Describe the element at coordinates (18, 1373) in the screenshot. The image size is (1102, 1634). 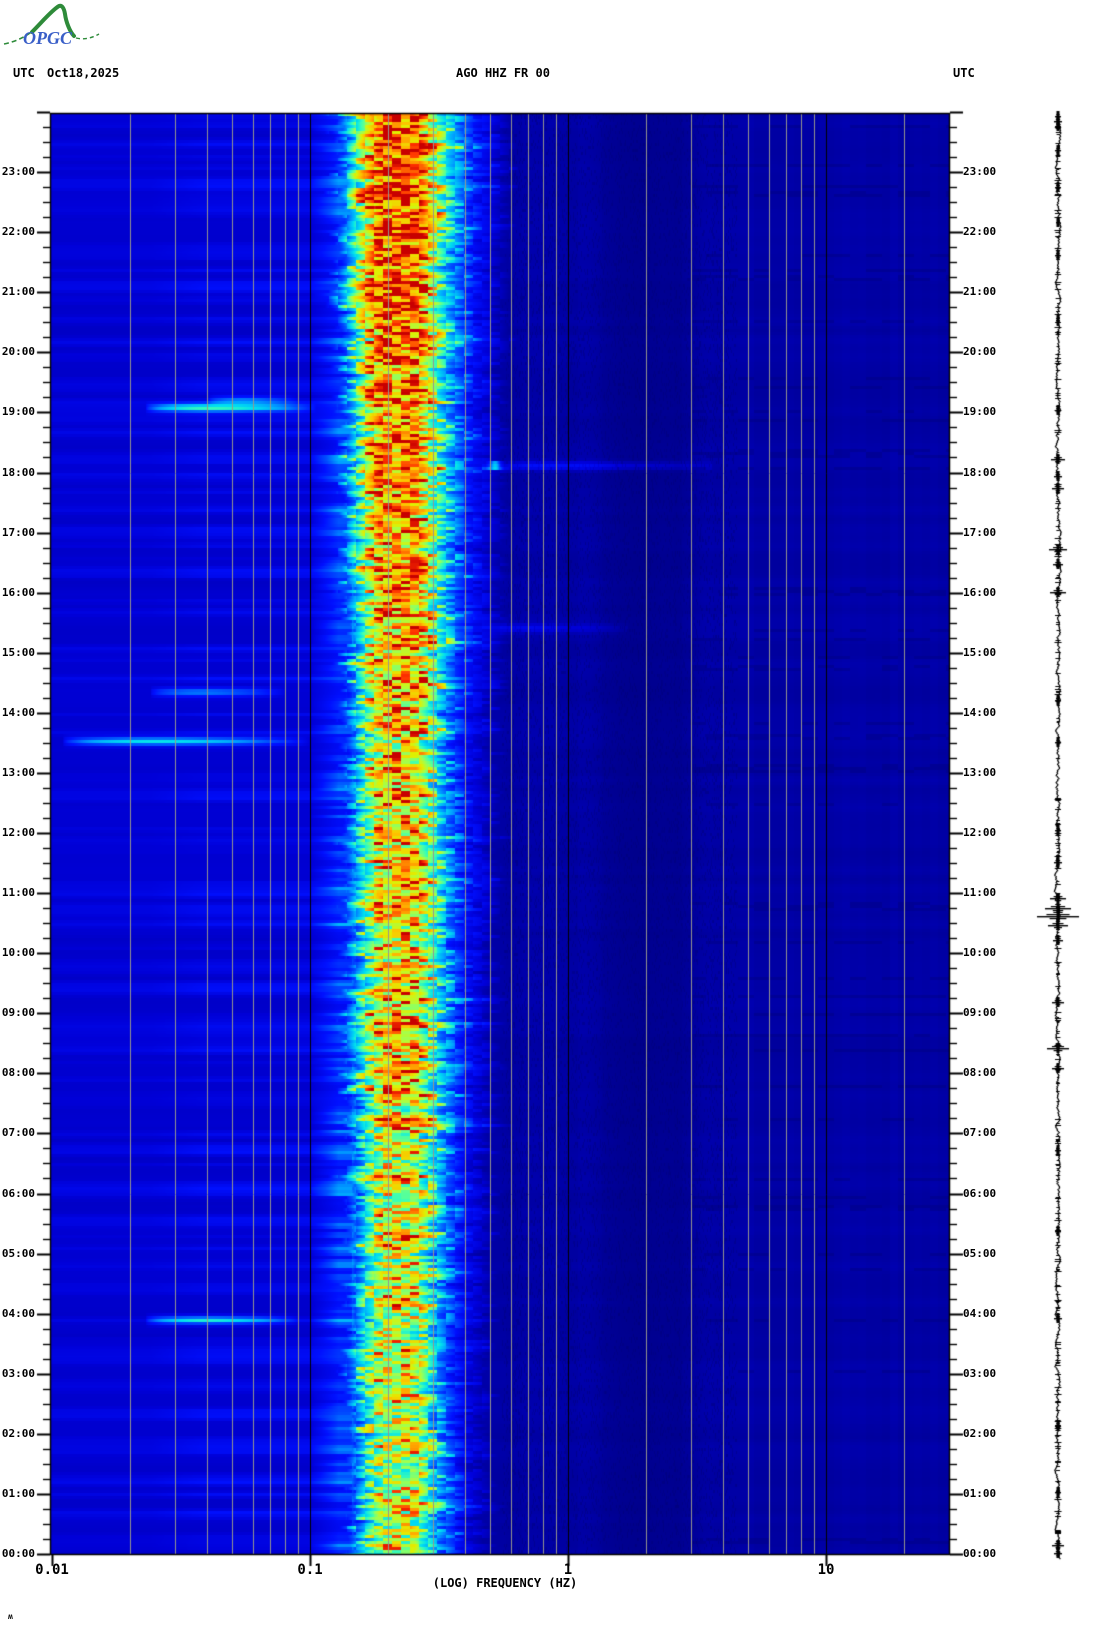
I see `time-label-left: 03:00` at that location.